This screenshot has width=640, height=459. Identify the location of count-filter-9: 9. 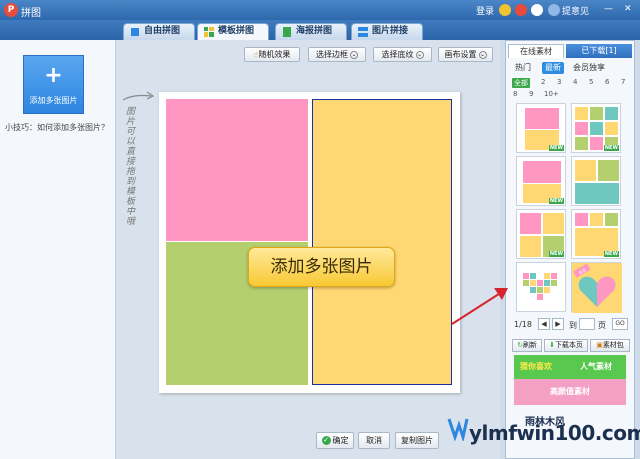
(531, 94).